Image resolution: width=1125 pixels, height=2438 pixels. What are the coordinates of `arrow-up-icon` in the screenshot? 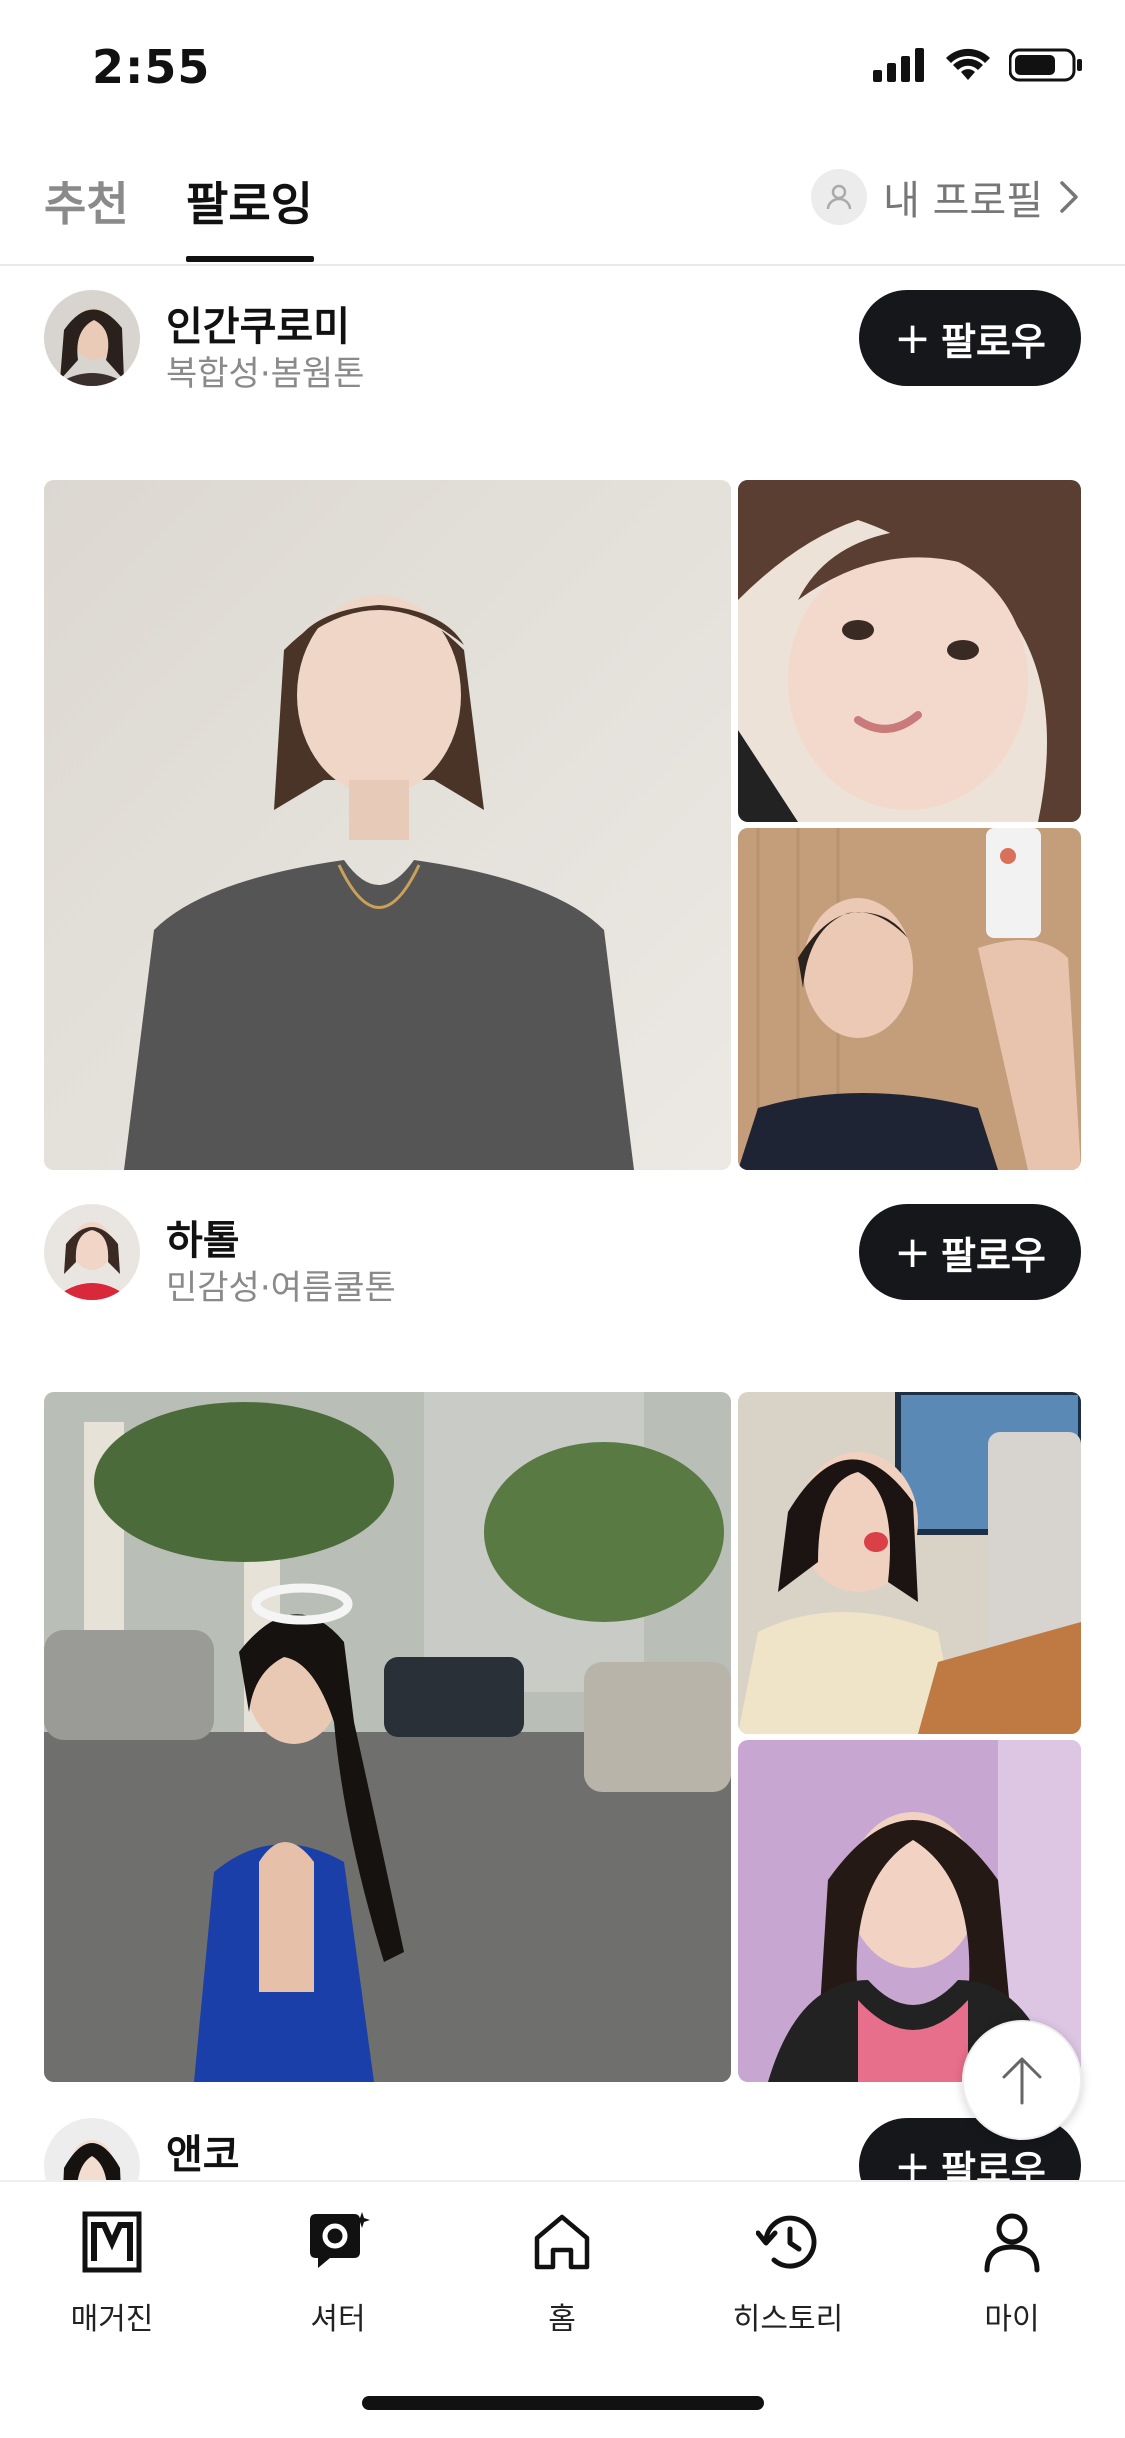 It's located at (1022, 2081).